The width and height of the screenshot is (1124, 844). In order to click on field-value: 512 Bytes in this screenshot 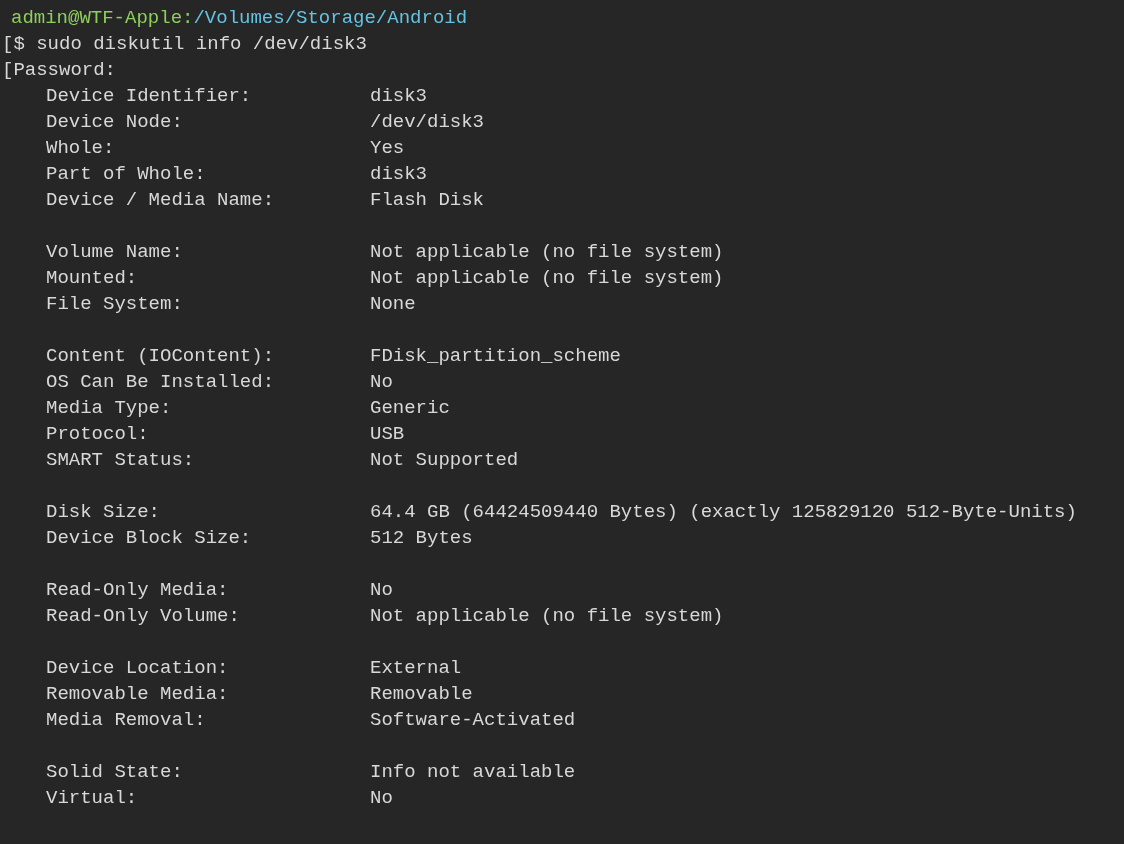, I will do `click(421, 538)`.